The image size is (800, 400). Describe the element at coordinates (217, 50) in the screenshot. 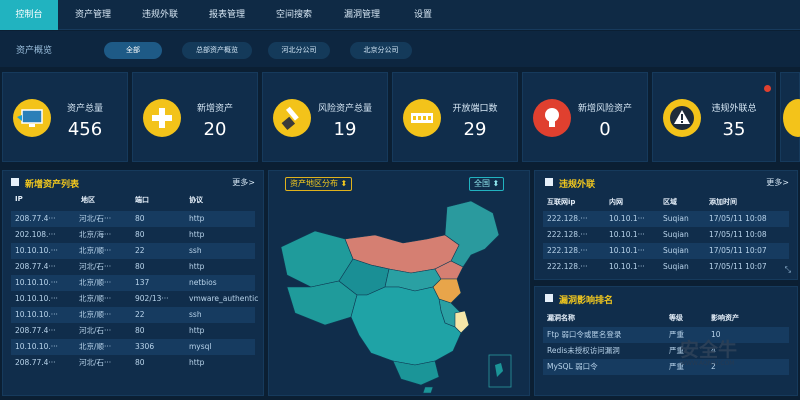

I see `pill-hq-overview: 总部资产概览` at that location.